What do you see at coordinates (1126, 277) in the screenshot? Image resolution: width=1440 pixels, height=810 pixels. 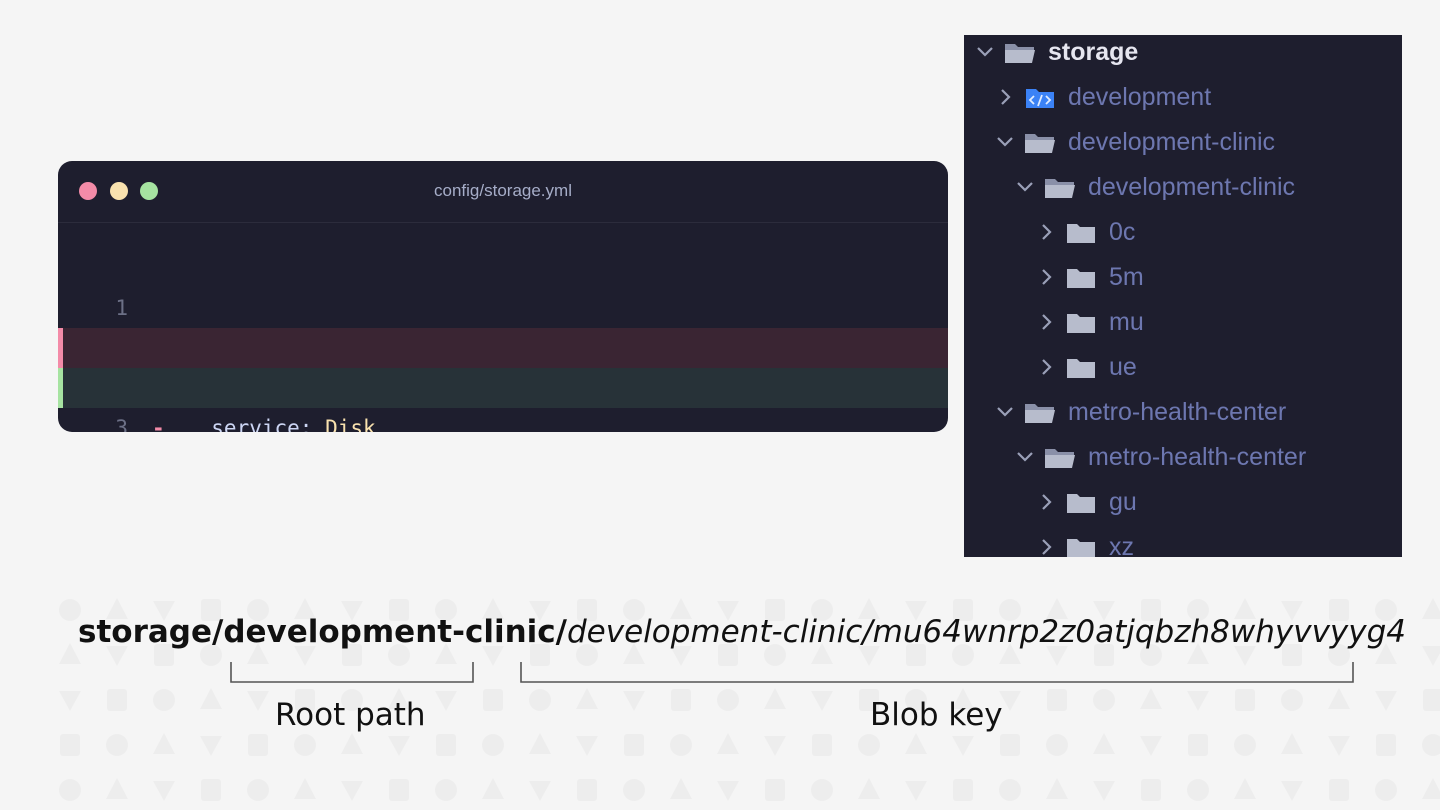 I see `tree-item-label: 5m` at bounding box center [1126, 277].